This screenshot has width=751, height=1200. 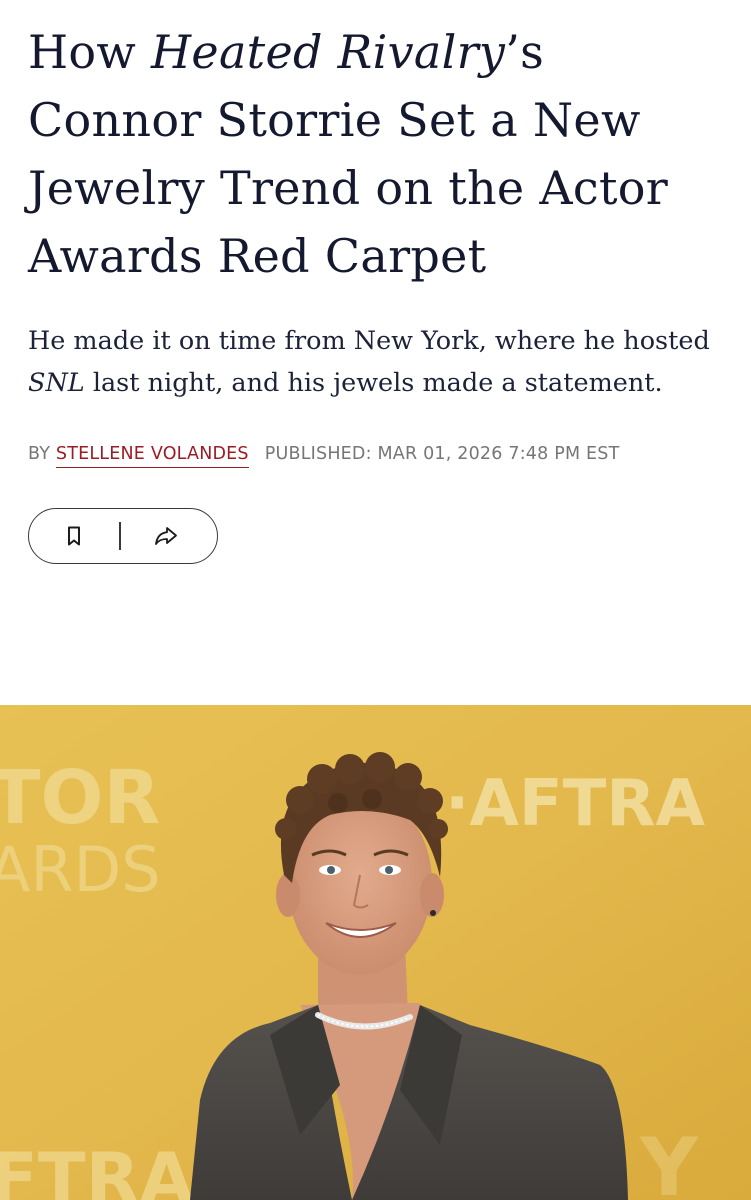 I want to click on headline-show-title: Heated Rivalry, so click(x=328, y=52).